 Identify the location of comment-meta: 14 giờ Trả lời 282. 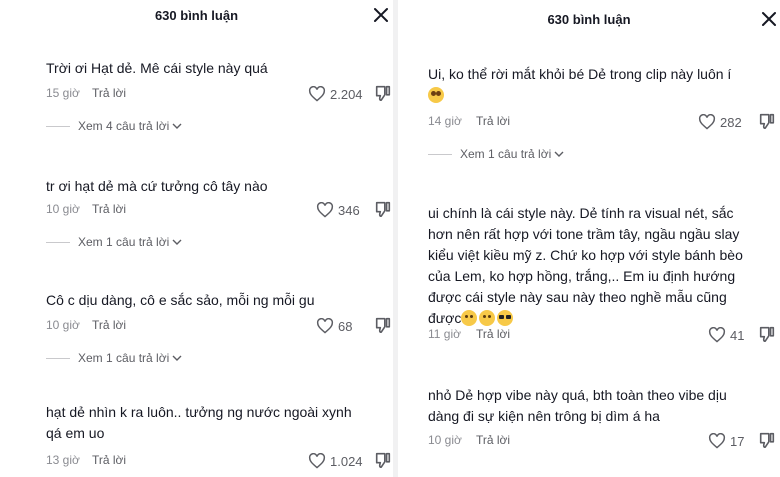
(603, 122).